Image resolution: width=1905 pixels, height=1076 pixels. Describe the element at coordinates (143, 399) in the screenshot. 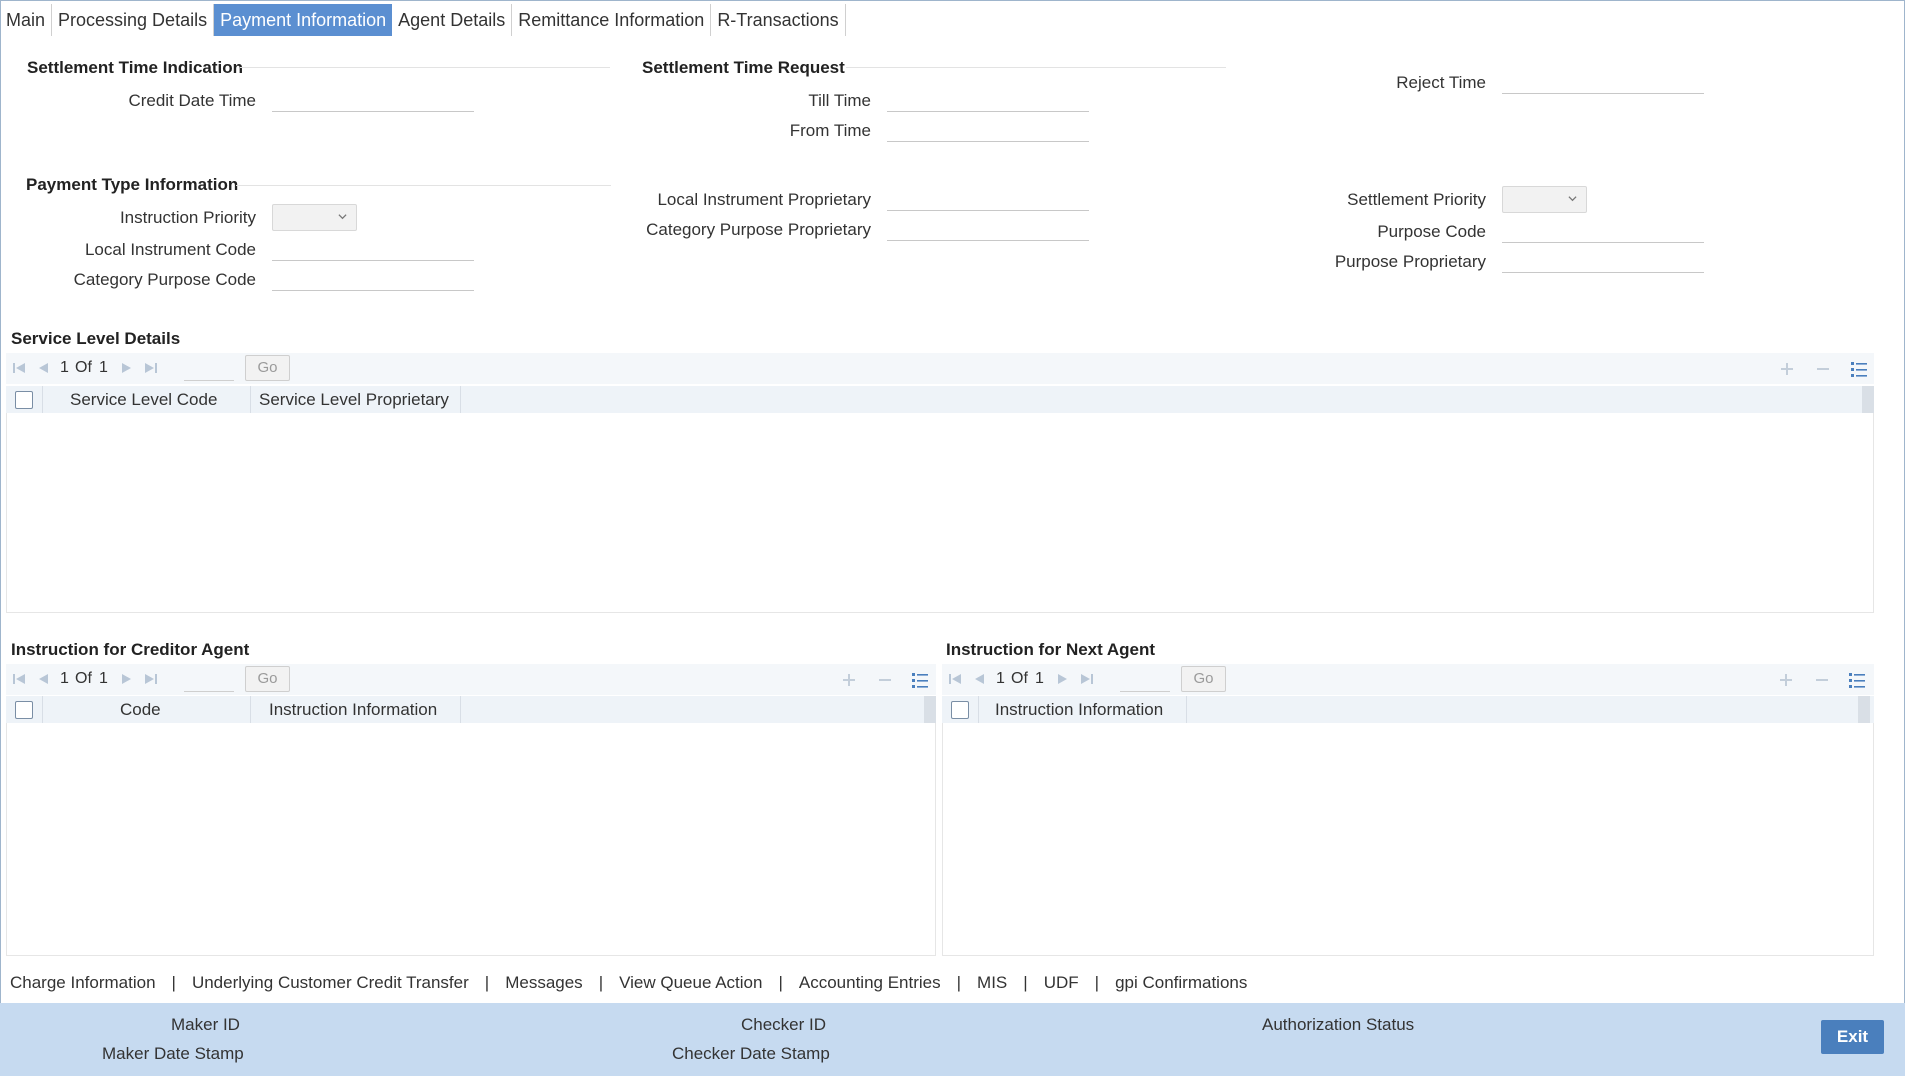

I see `column-header-service-level-code: Service Level Code` at that location.